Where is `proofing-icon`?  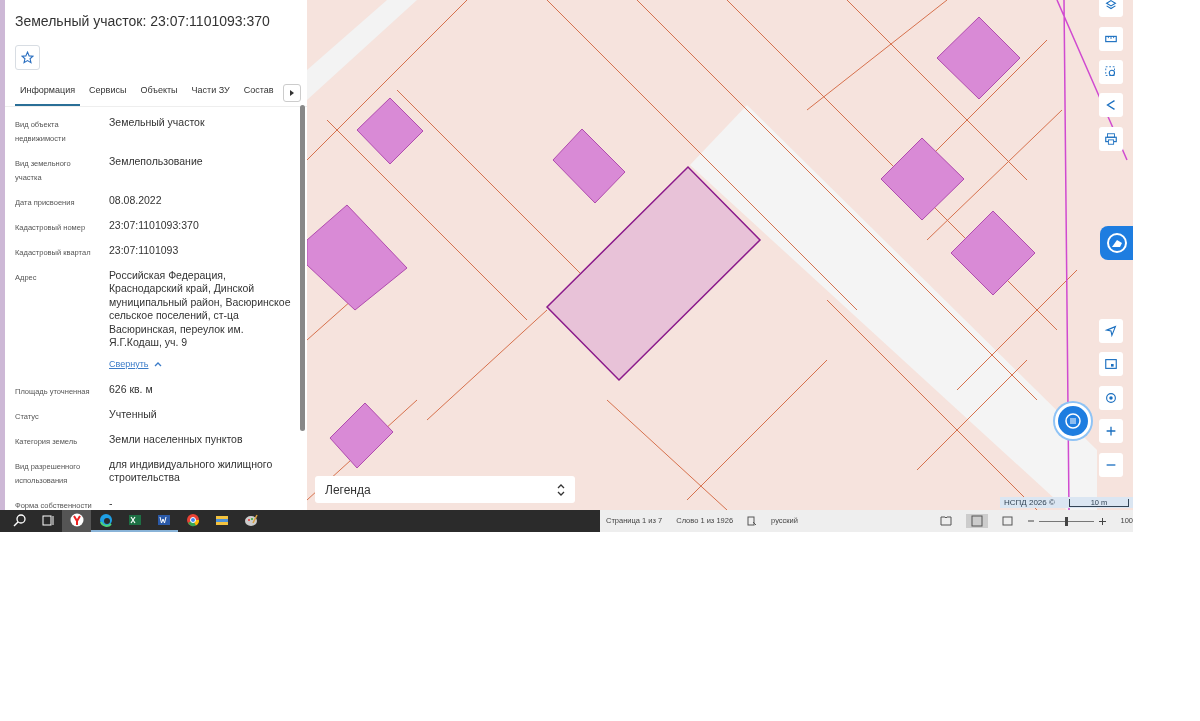 proofing-icon is located at coordinates (752, 521).